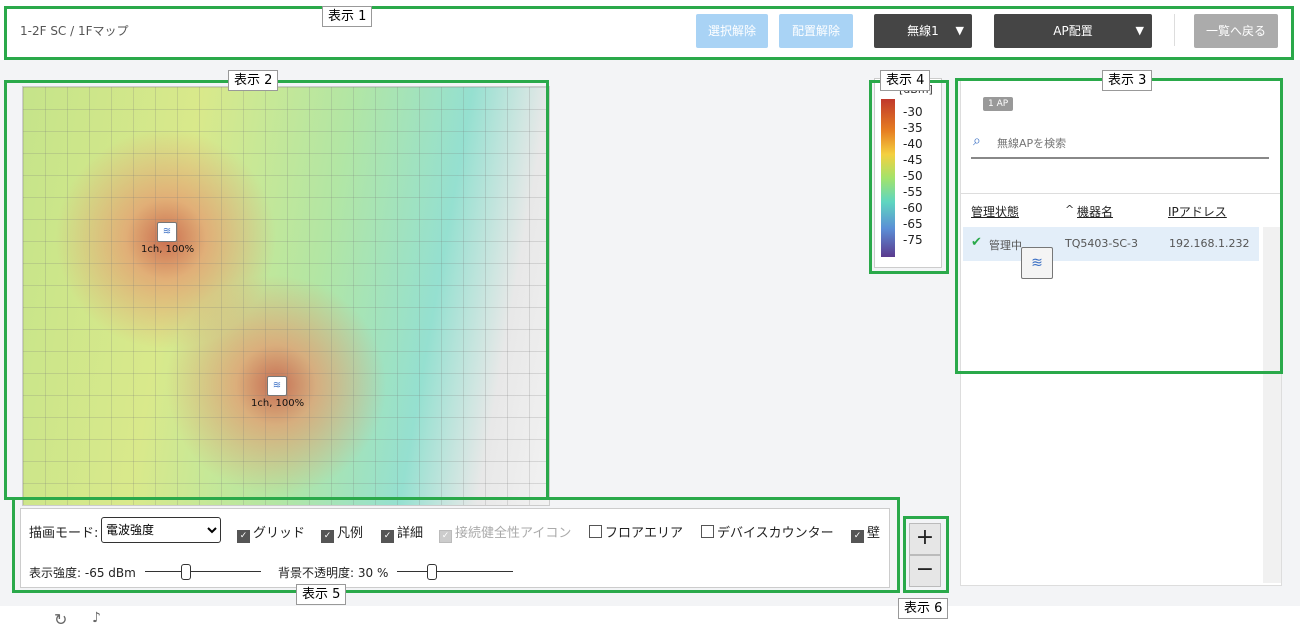  I want to click on bell-icon: ♪, so click(96, 618).